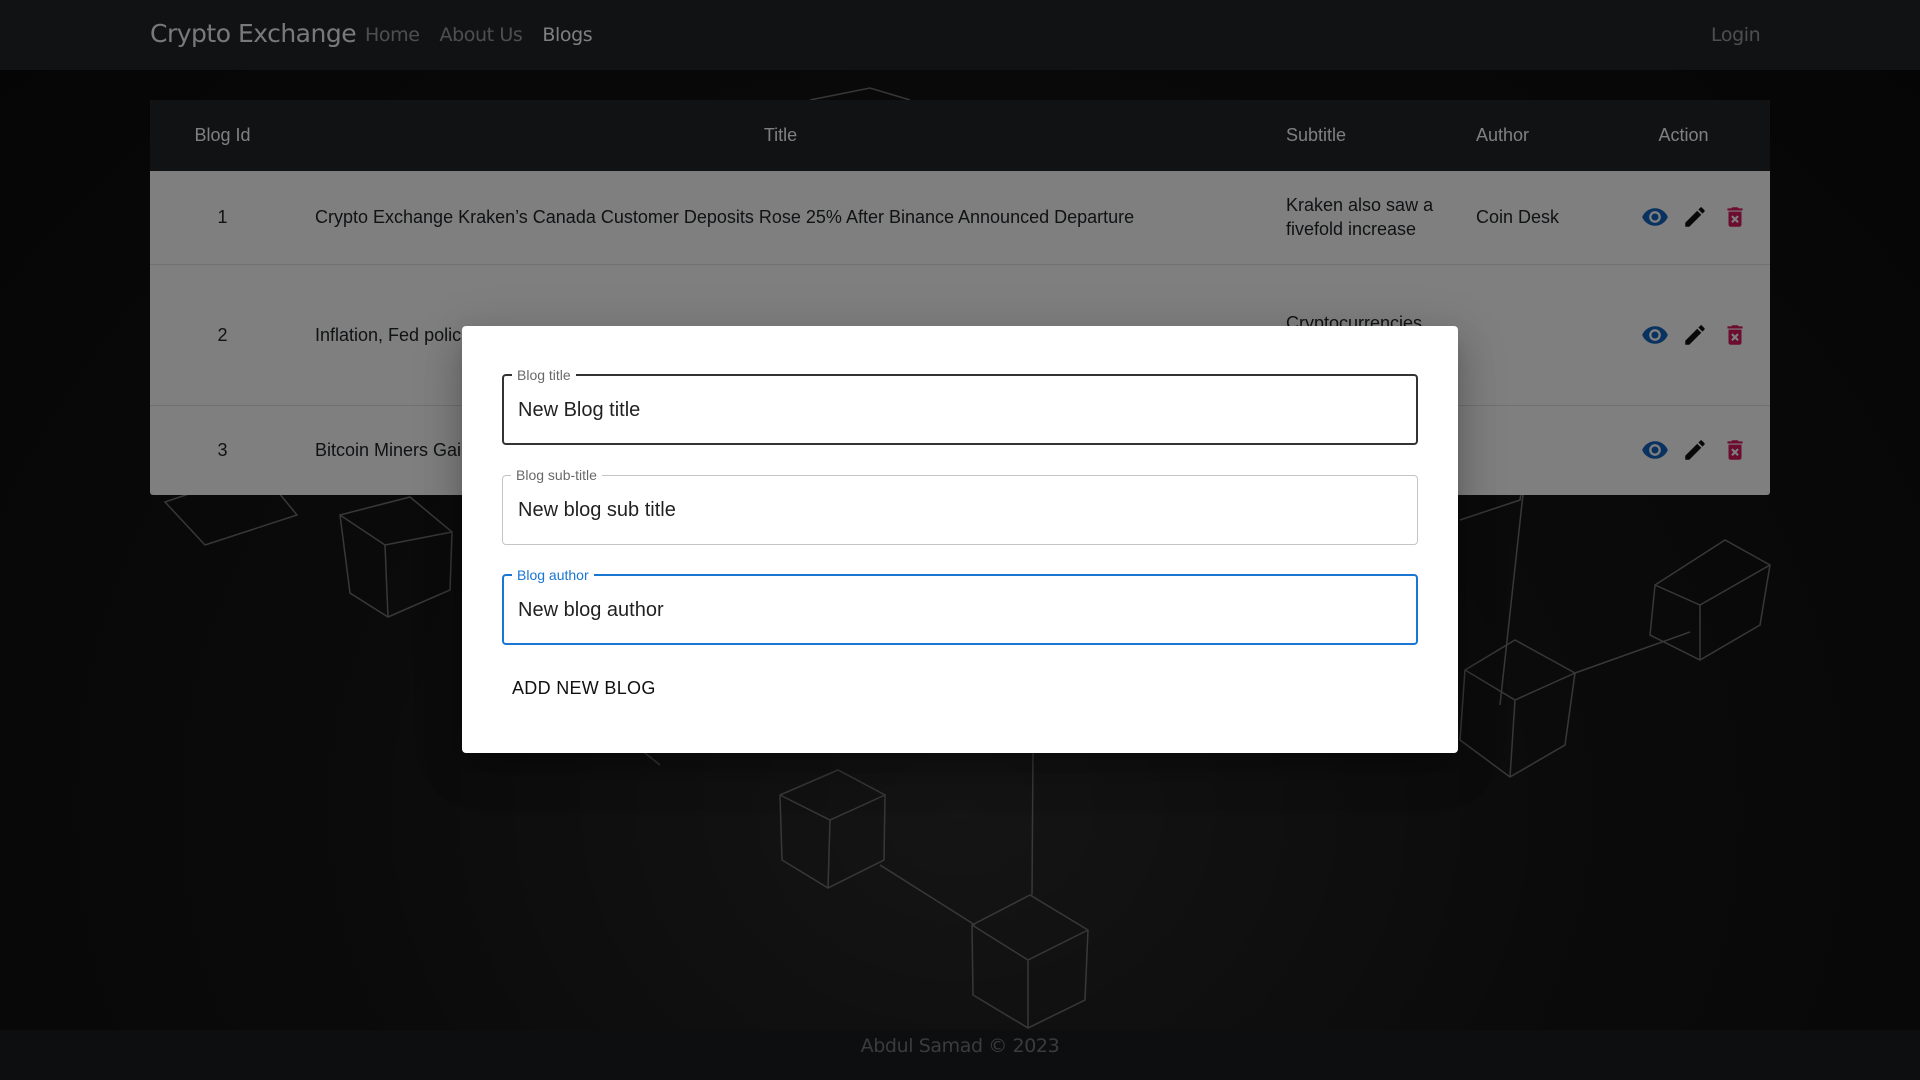 Image resolution: width=1920 pixels, height=1080 pixels. I want to click on blog-author-input, so click(953, 610).